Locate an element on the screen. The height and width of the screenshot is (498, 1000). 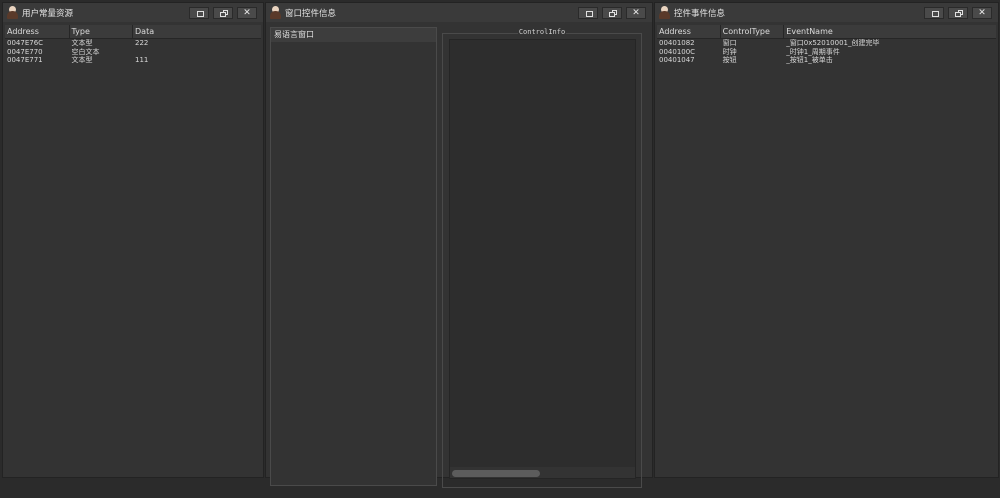
panel-title: 控件事件信息 is located at coordinates (700, 13).